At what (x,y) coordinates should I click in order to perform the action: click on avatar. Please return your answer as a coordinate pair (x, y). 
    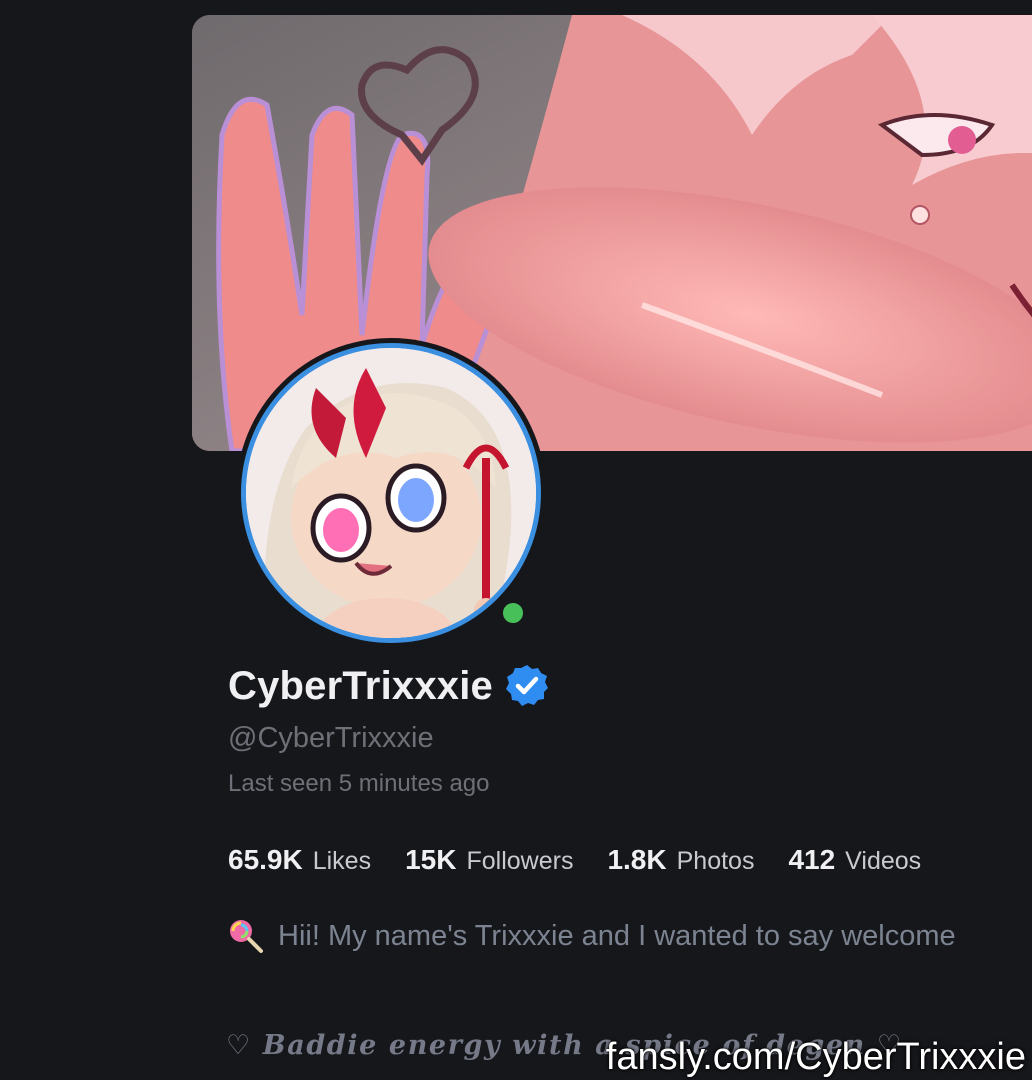
    Looking at the image, I should click on (391, 493).